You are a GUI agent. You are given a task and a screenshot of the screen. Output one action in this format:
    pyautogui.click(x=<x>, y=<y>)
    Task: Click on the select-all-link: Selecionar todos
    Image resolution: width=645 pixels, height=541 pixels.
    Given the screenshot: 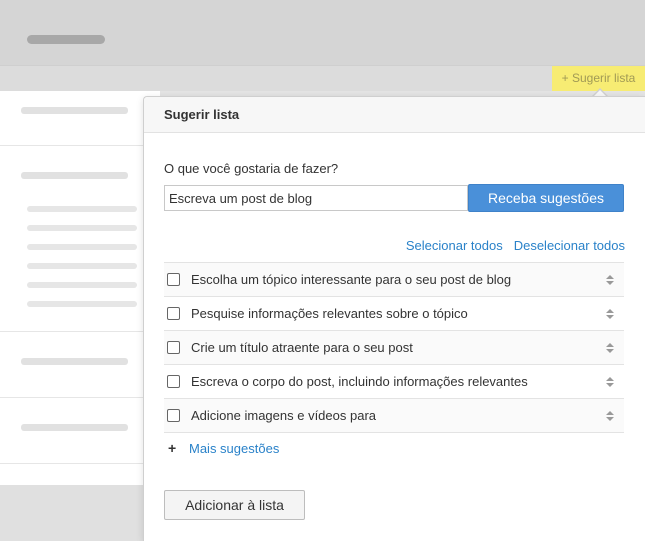 What is the action you would take?
    pyautogui.click(x=454, y=245)
    